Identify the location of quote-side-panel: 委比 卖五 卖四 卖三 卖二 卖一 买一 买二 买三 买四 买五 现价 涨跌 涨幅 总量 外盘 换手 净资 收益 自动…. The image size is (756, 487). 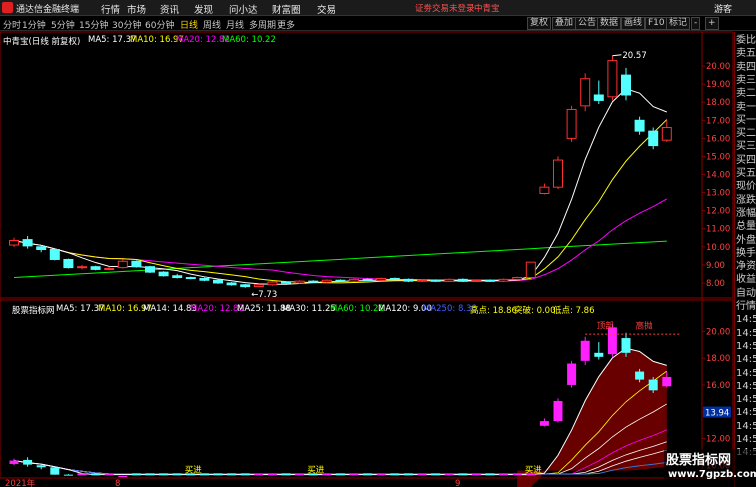
(745, 259).